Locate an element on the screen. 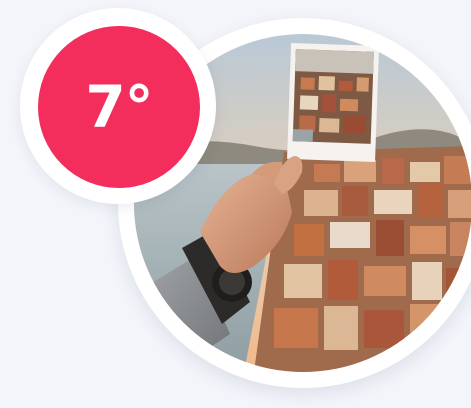 This screenshot has width=471, height=408. temperature-value: 7° is located at coordinates (119, 107).